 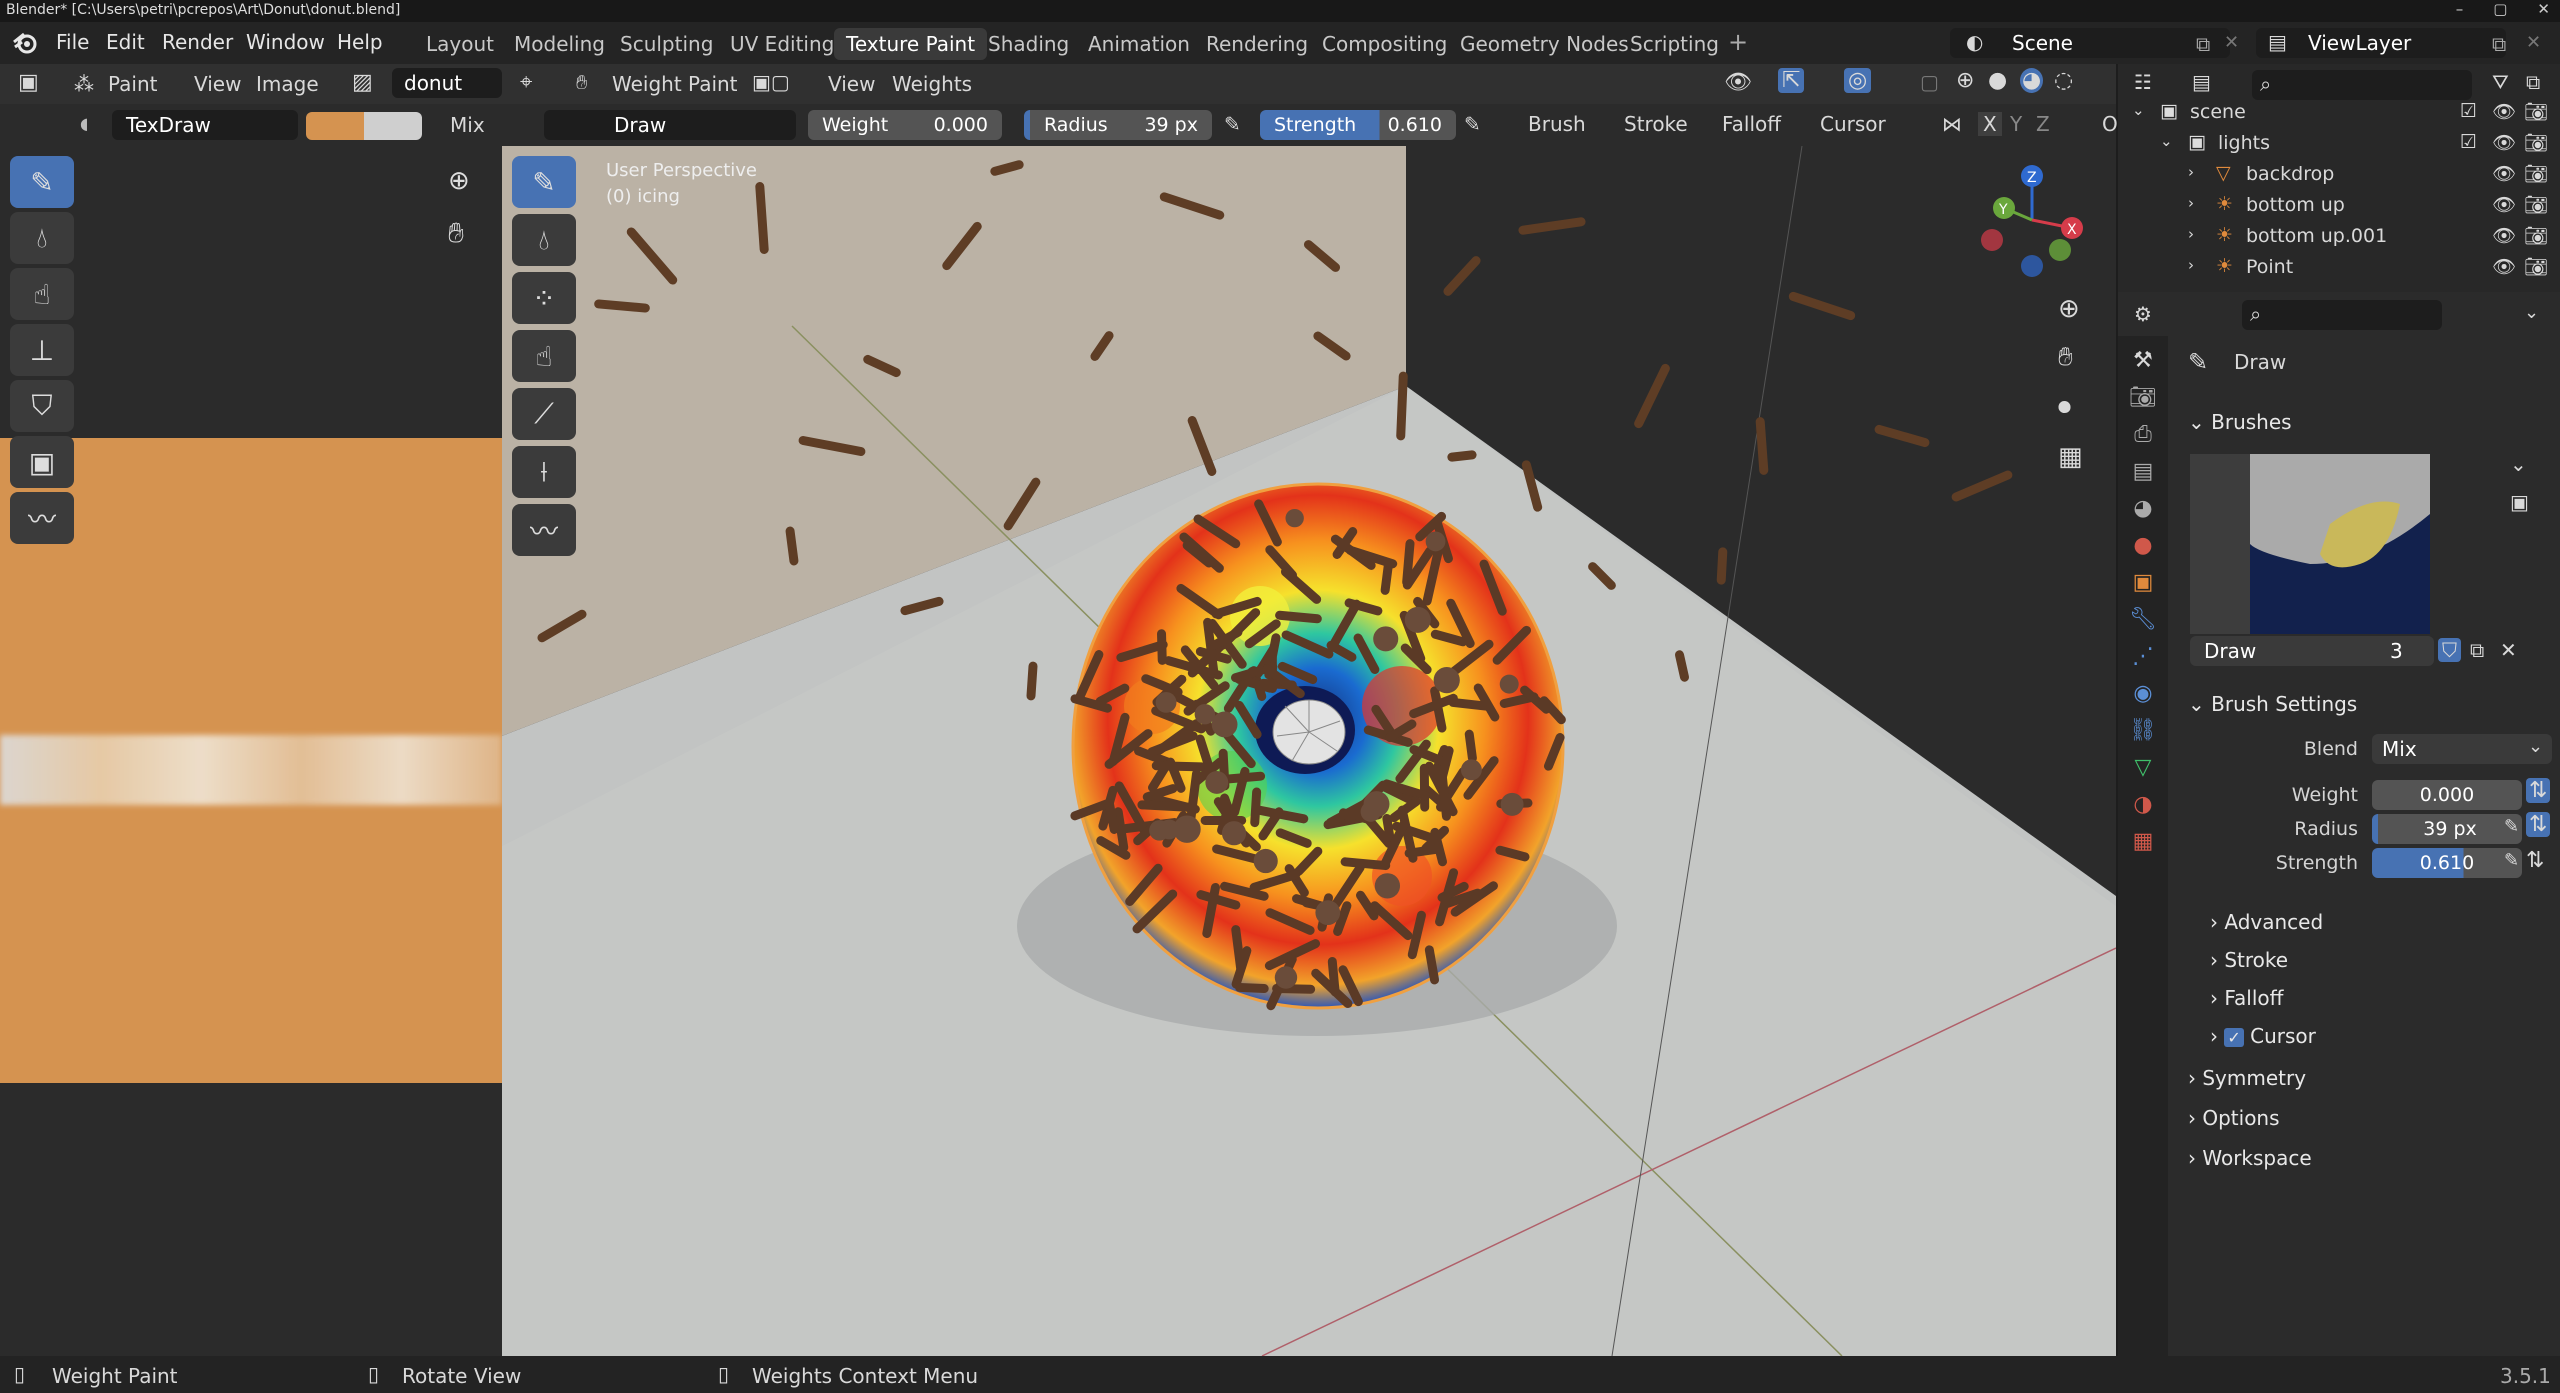 What do you see at coordinates (460, 44) in the screenshot?
I see `tab-layout: Layout` at bounding box center [460, 44].